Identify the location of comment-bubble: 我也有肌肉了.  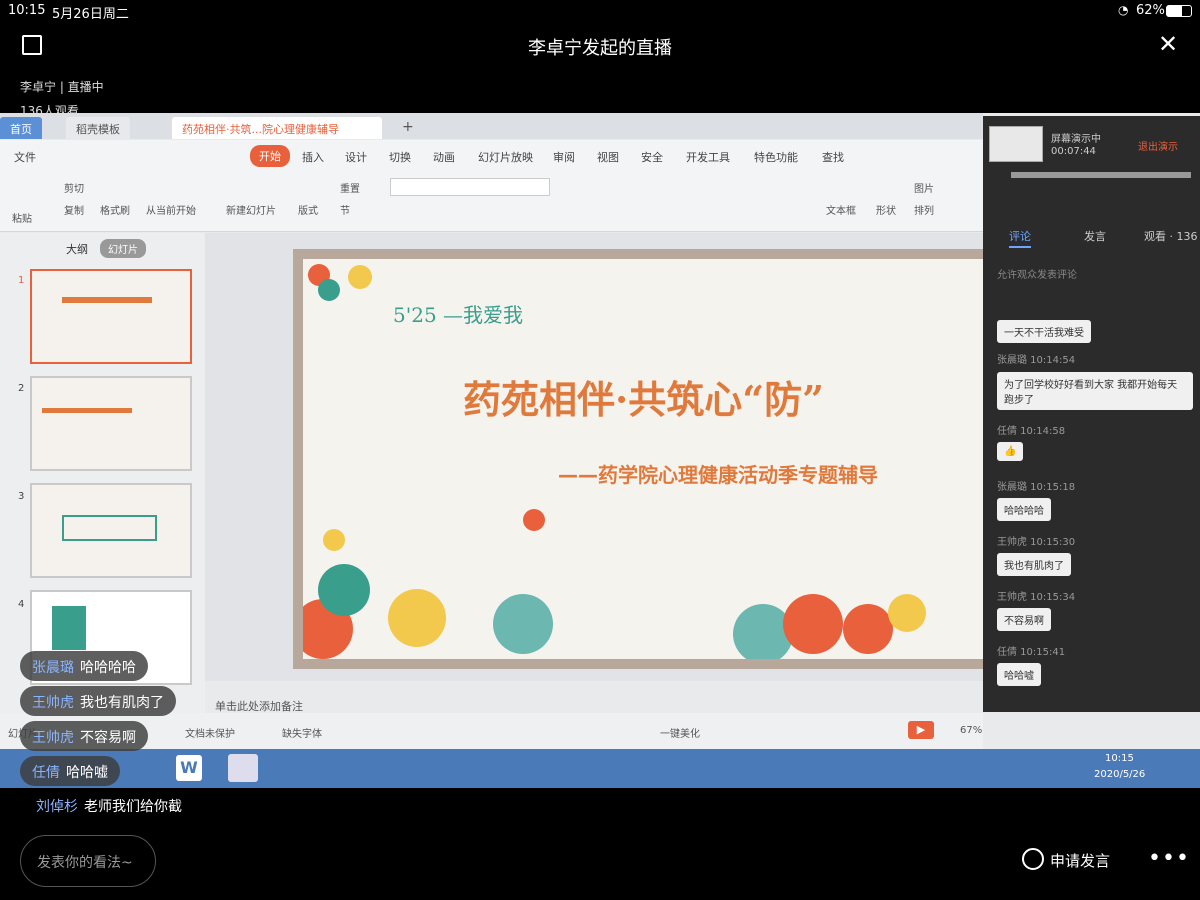
(1034, 564).